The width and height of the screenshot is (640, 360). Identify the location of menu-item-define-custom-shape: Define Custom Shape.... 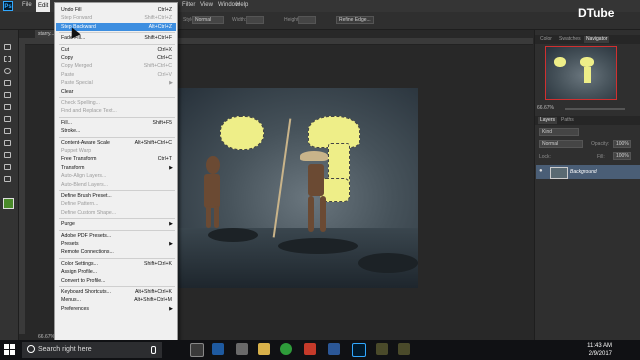
(116, 213).